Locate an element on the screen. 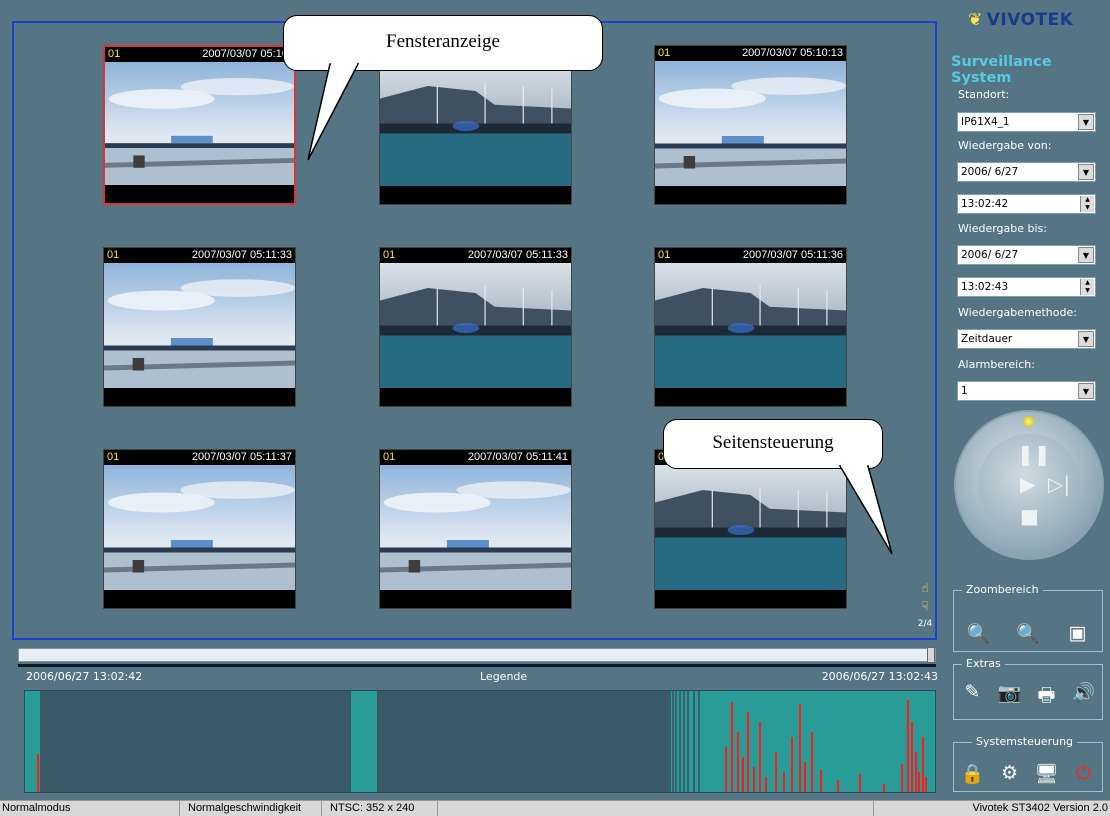 This screenshot has height=816, width=1110. video-cell-header: 01 2007/03/07 05:10:13 is located at coordinates (750, 53).